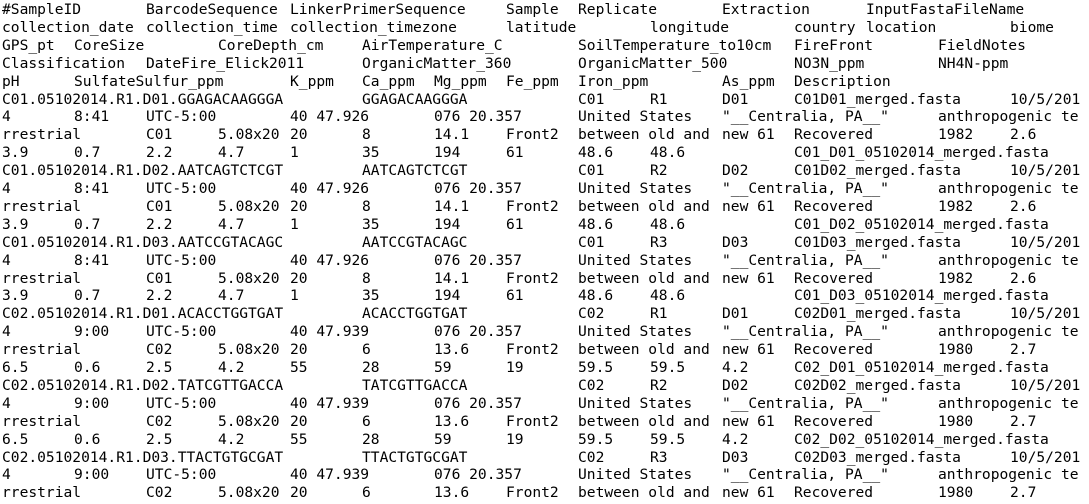  Describe the element at coordinates (735, 242) in the screenshot. I see `text-cell: D03` at that location.